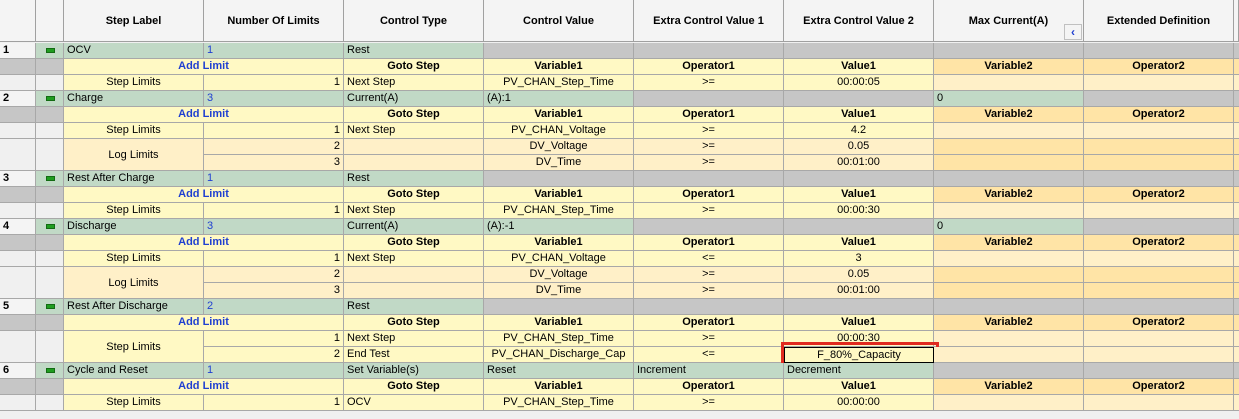  Describe the element at coordinates (134, 371) in the screenshot. I see `step-label-cell: Cycle and Reset` at that location.